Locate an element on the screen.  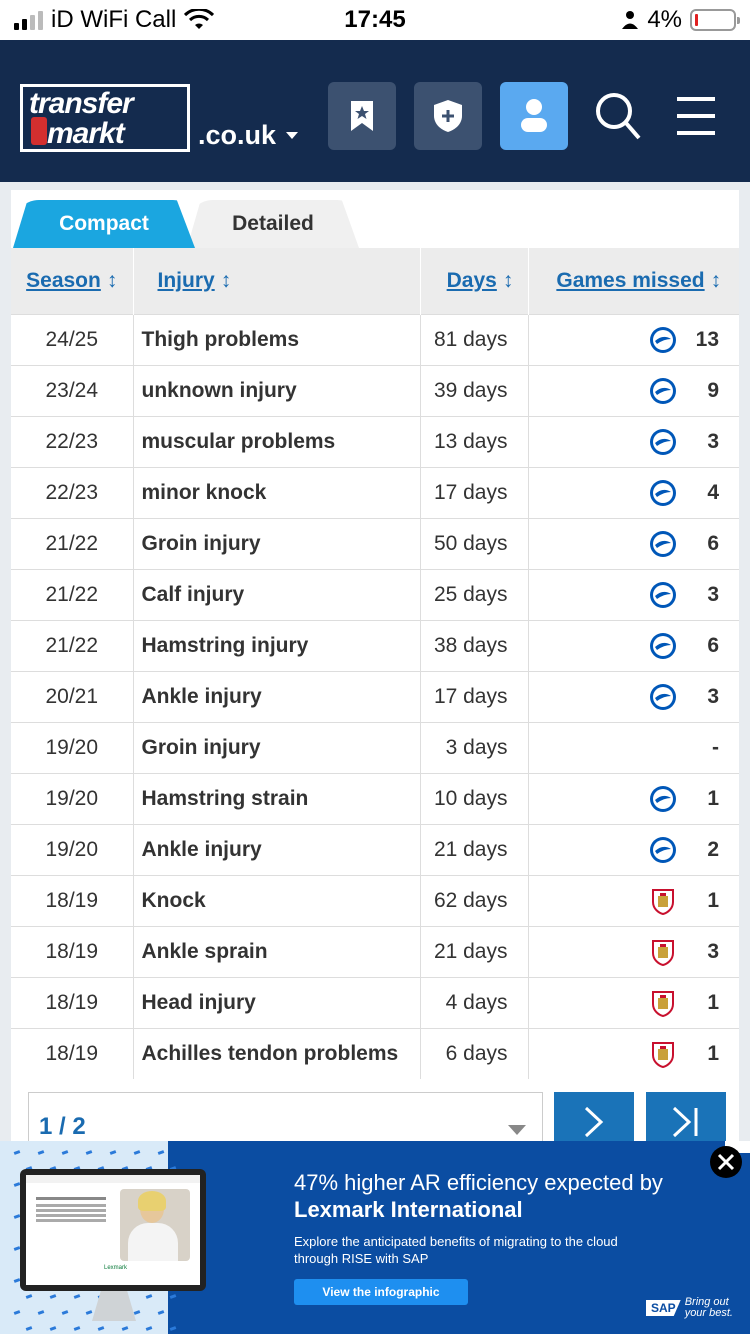
games-missed-value: 2 is located at coordinates (713, 849).